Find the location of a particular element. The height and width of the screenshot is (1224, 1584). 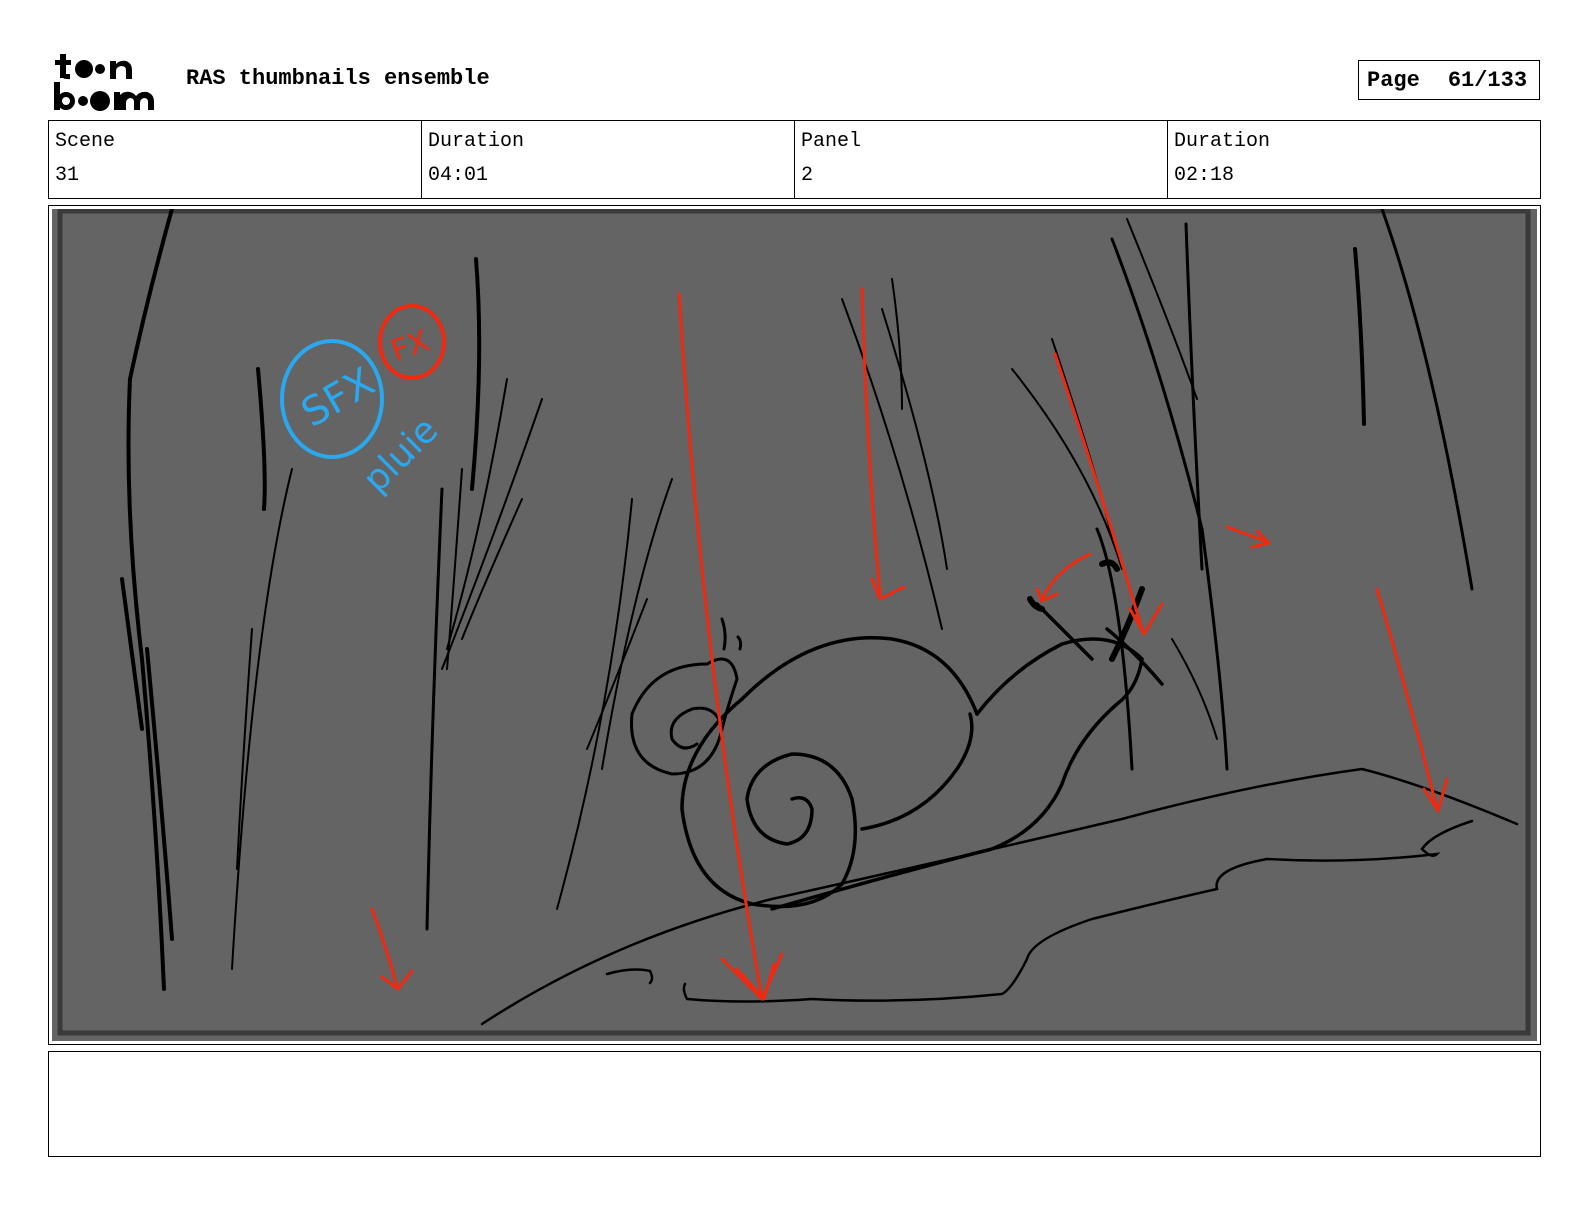

panel-value: 2 is located at coordinates (807, 175).